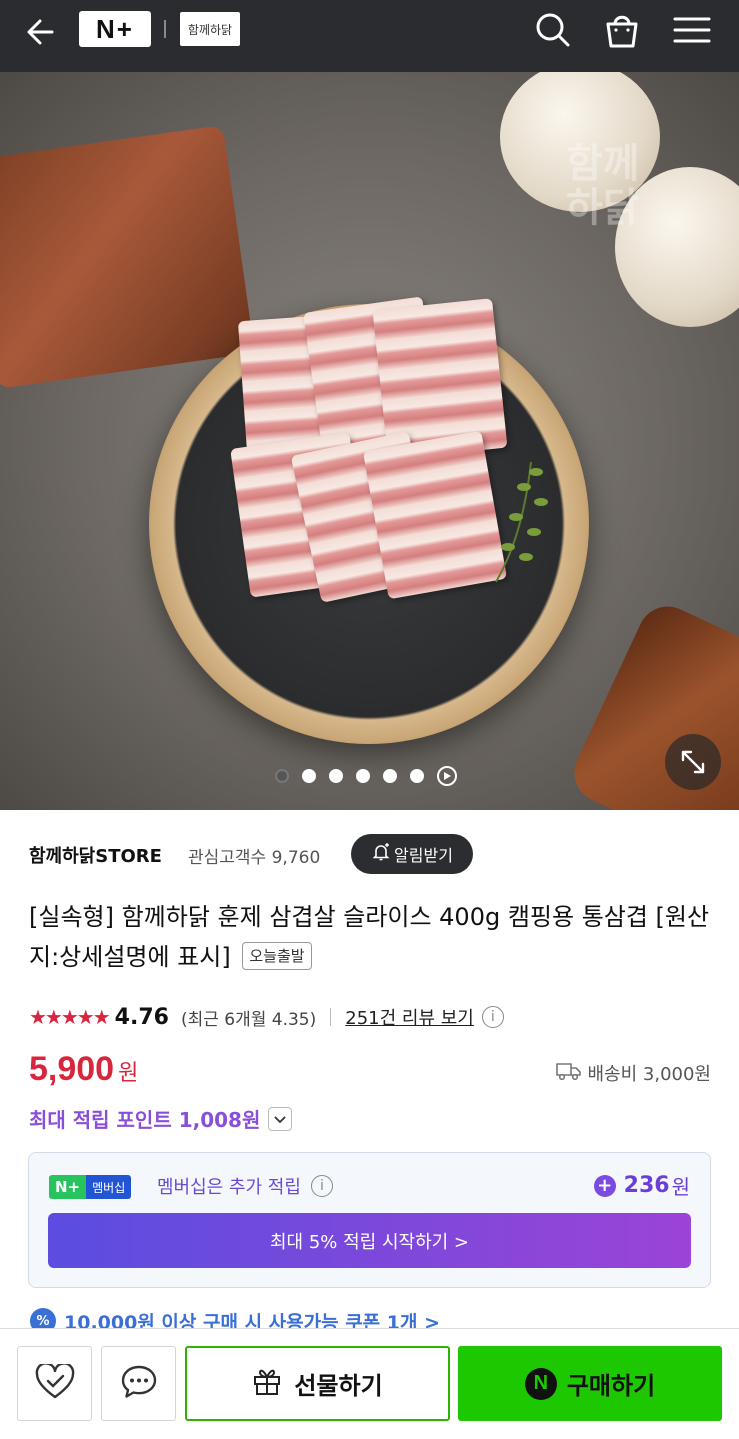  I want to click on shipping-fee-text: 배송비 3,000원, so click(649, 1074).